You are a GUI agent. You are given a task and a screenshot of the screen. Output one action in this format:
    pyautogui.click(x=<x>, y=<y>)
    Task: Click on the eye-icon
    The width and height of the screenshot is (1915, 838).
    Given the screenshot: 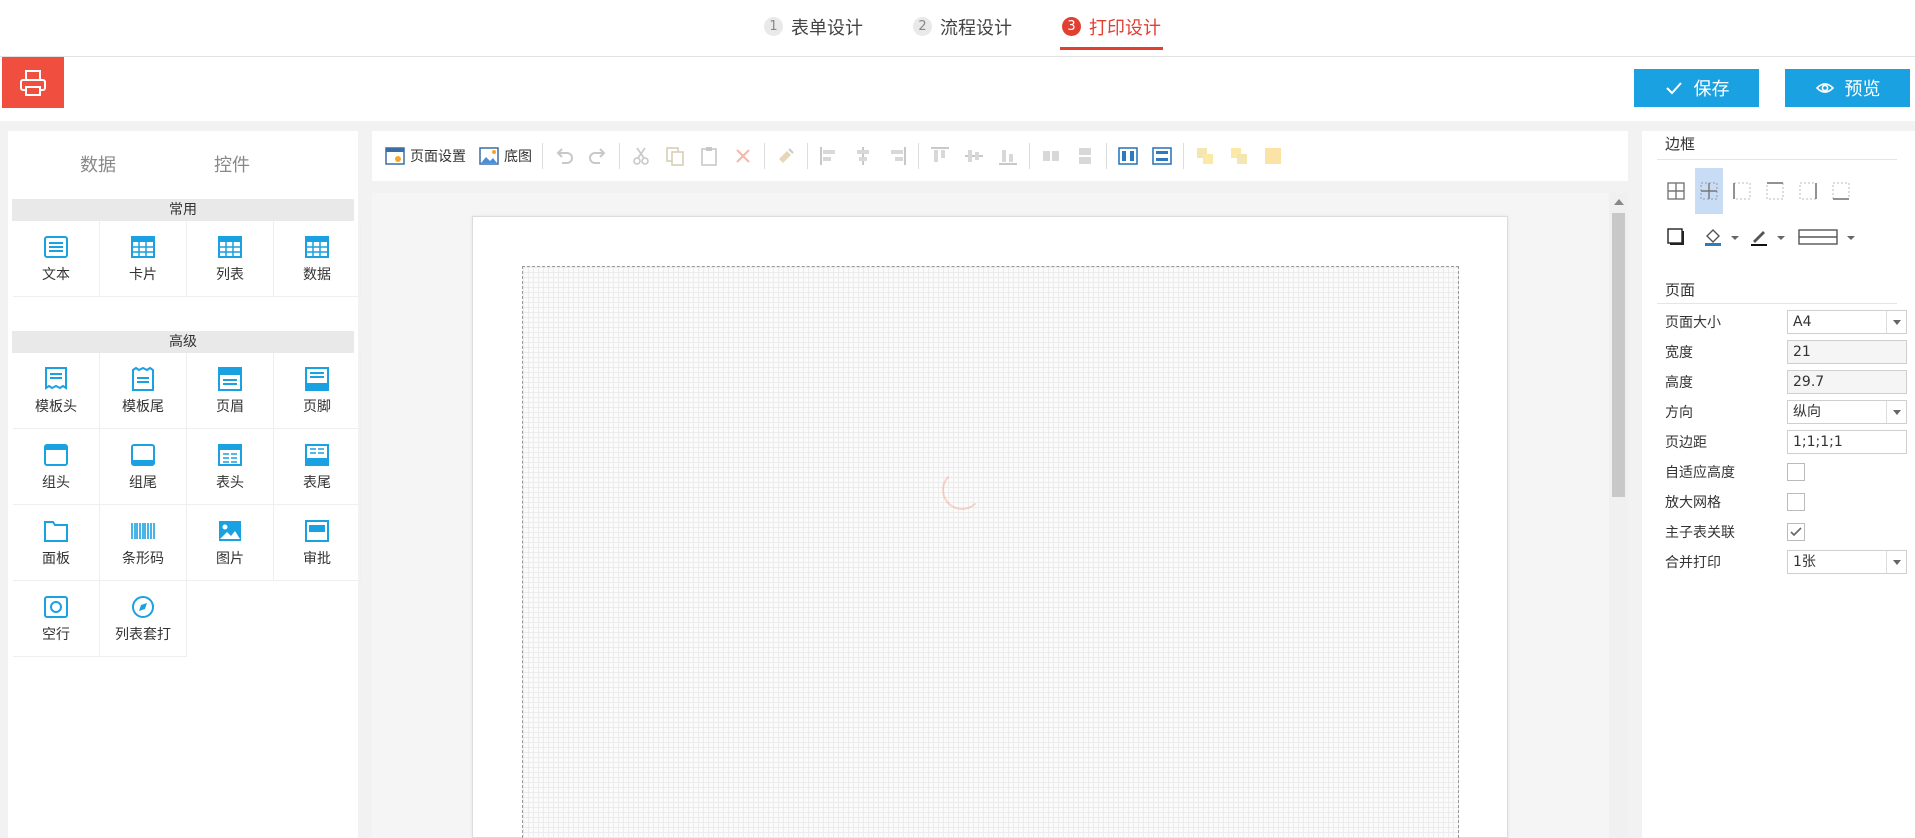 What is the action you would take?
    pyautogui.click(x=1824, y=88)
    